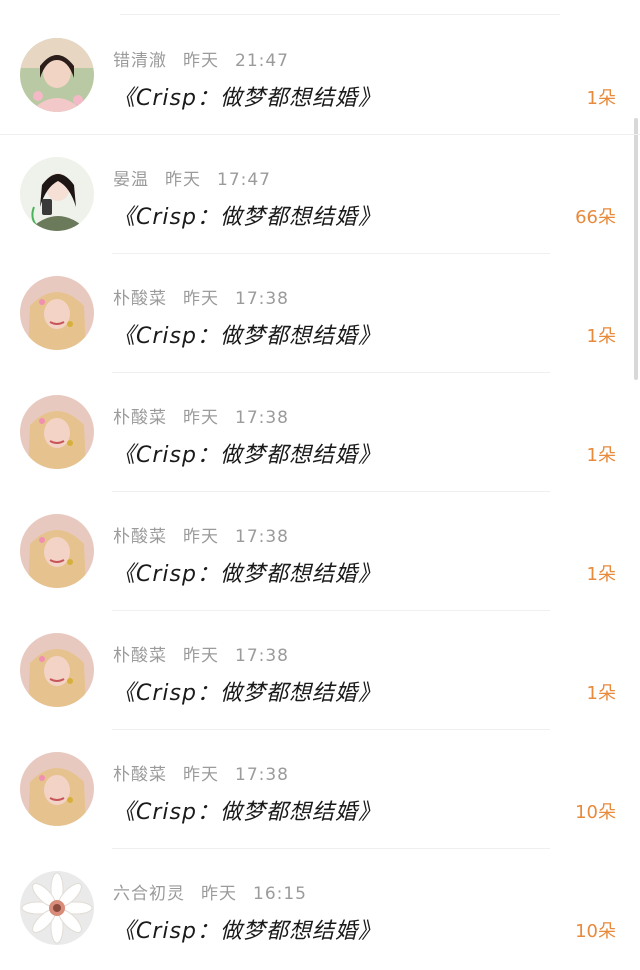 The image size is (640, 970). I want to click on list-item: 六合初灵 昨天 16:15 《Crisp：做梦都想结婚》 10朵, so click(320, 908).